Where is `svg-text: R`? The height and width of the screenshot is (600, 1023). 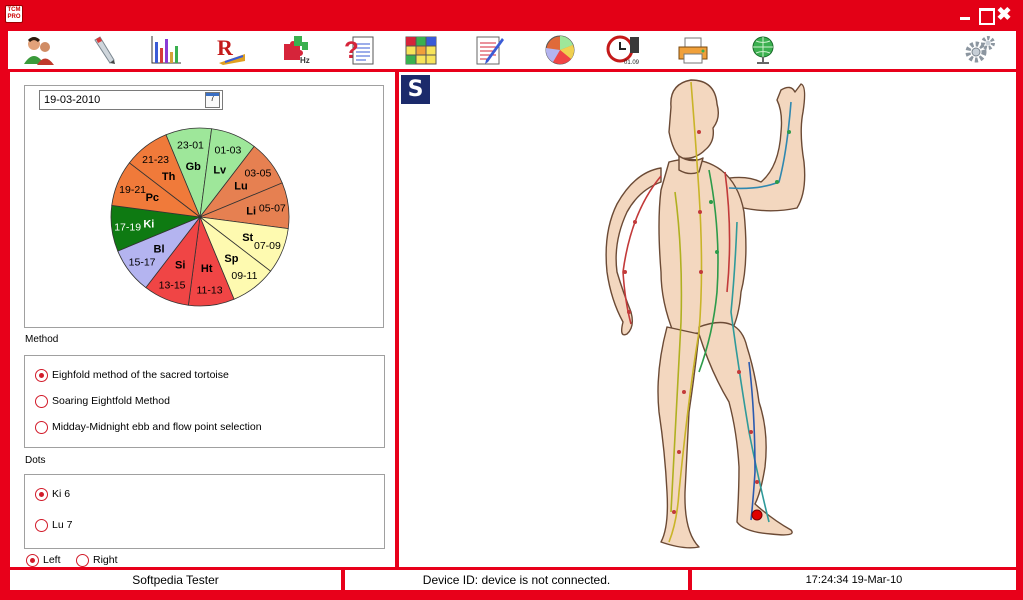 svg-text: R is located at coordinates (225, 47).